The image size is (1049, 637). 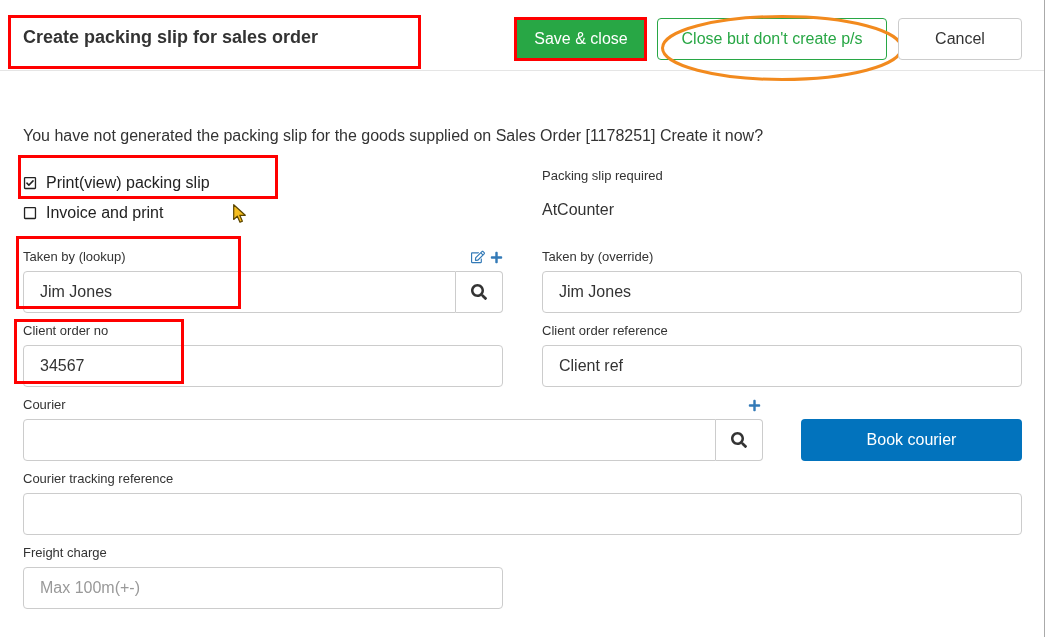 What do you see at coordinates (478, 257) in the screenshot?
I see `edit-icon` at bounding box center [478, 257].